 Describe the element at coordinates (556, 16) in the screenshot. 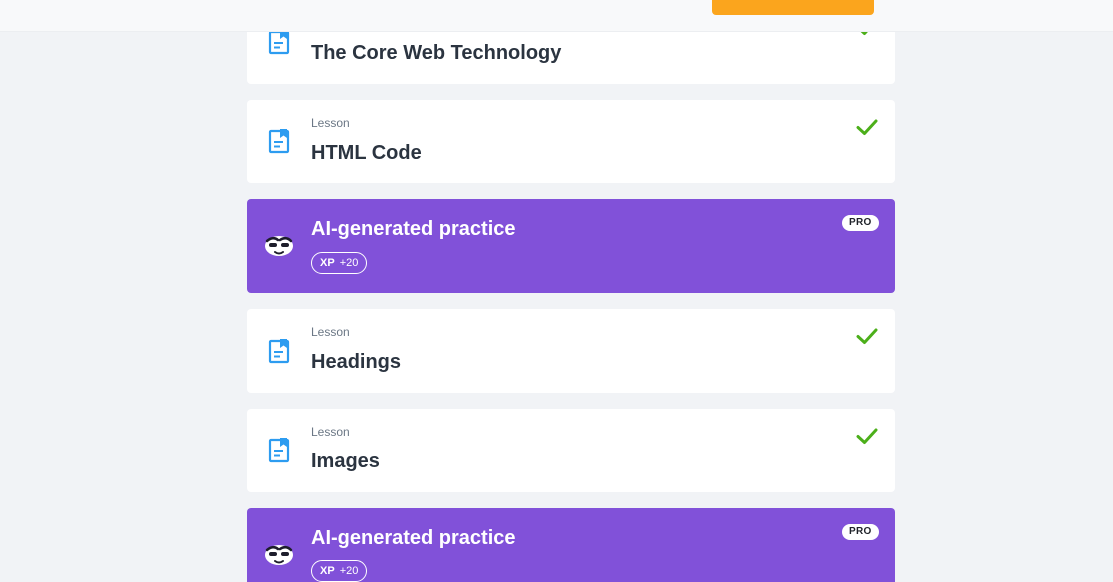

I see `top-bar` at that location.